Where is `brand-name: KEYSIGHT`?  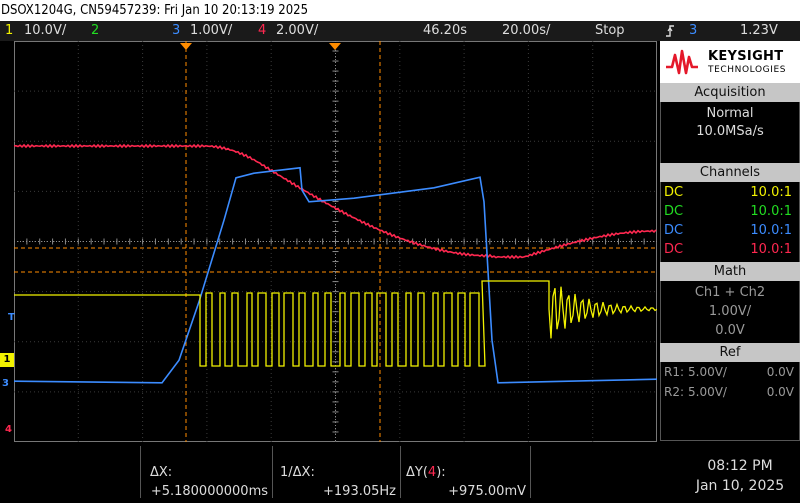 brand-name: KEYSIGHT is located at coordinates (746, 56).